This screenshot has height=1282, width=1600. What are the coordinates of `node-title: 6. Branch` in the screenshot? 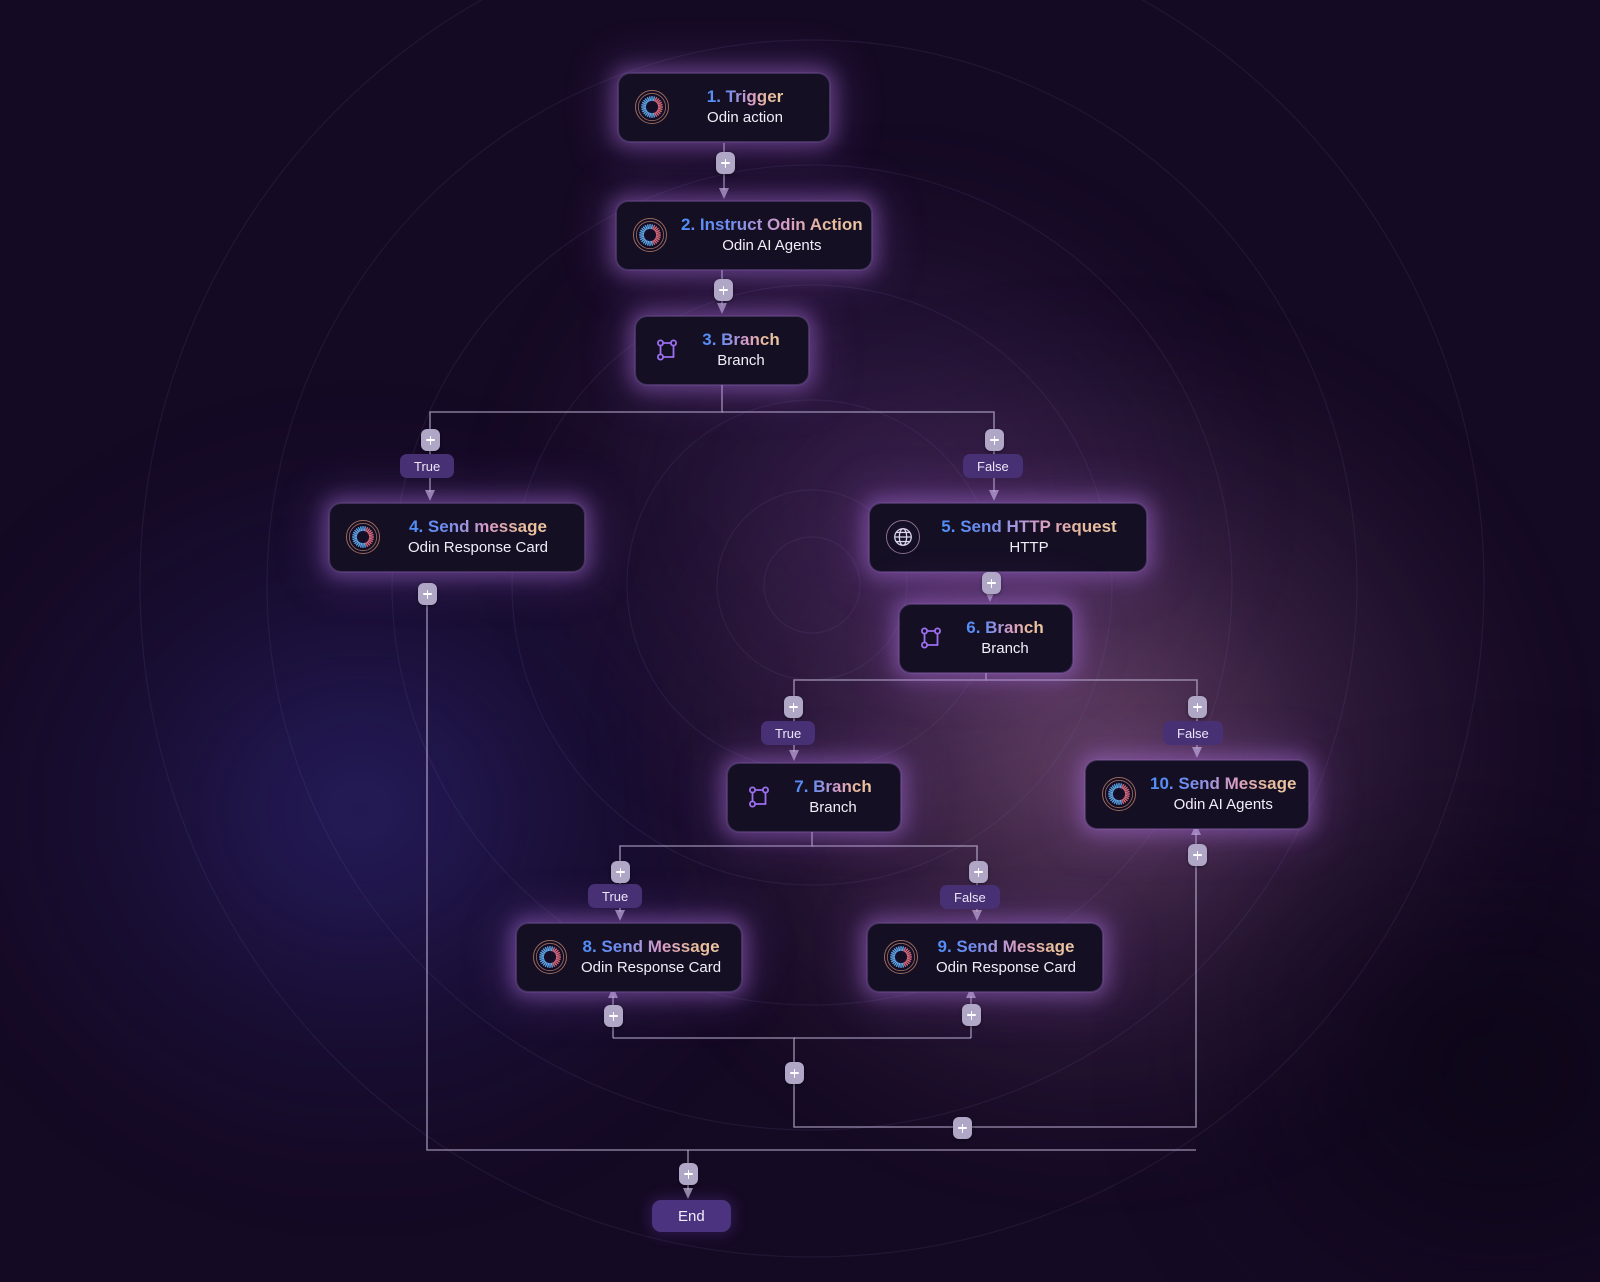 It's located at (1005, 627).